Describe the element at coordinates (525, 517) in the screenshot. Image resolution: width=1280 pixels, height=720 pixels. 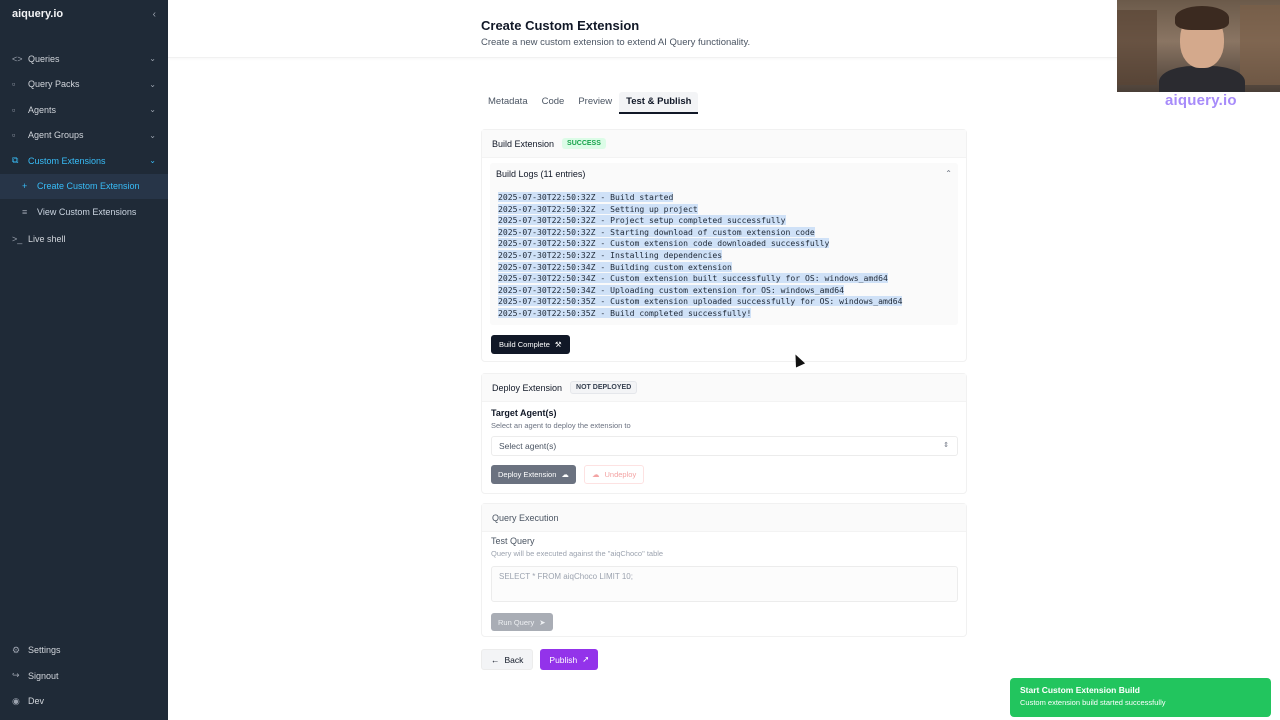
I see `query-card-title: Query Execution` at that location.